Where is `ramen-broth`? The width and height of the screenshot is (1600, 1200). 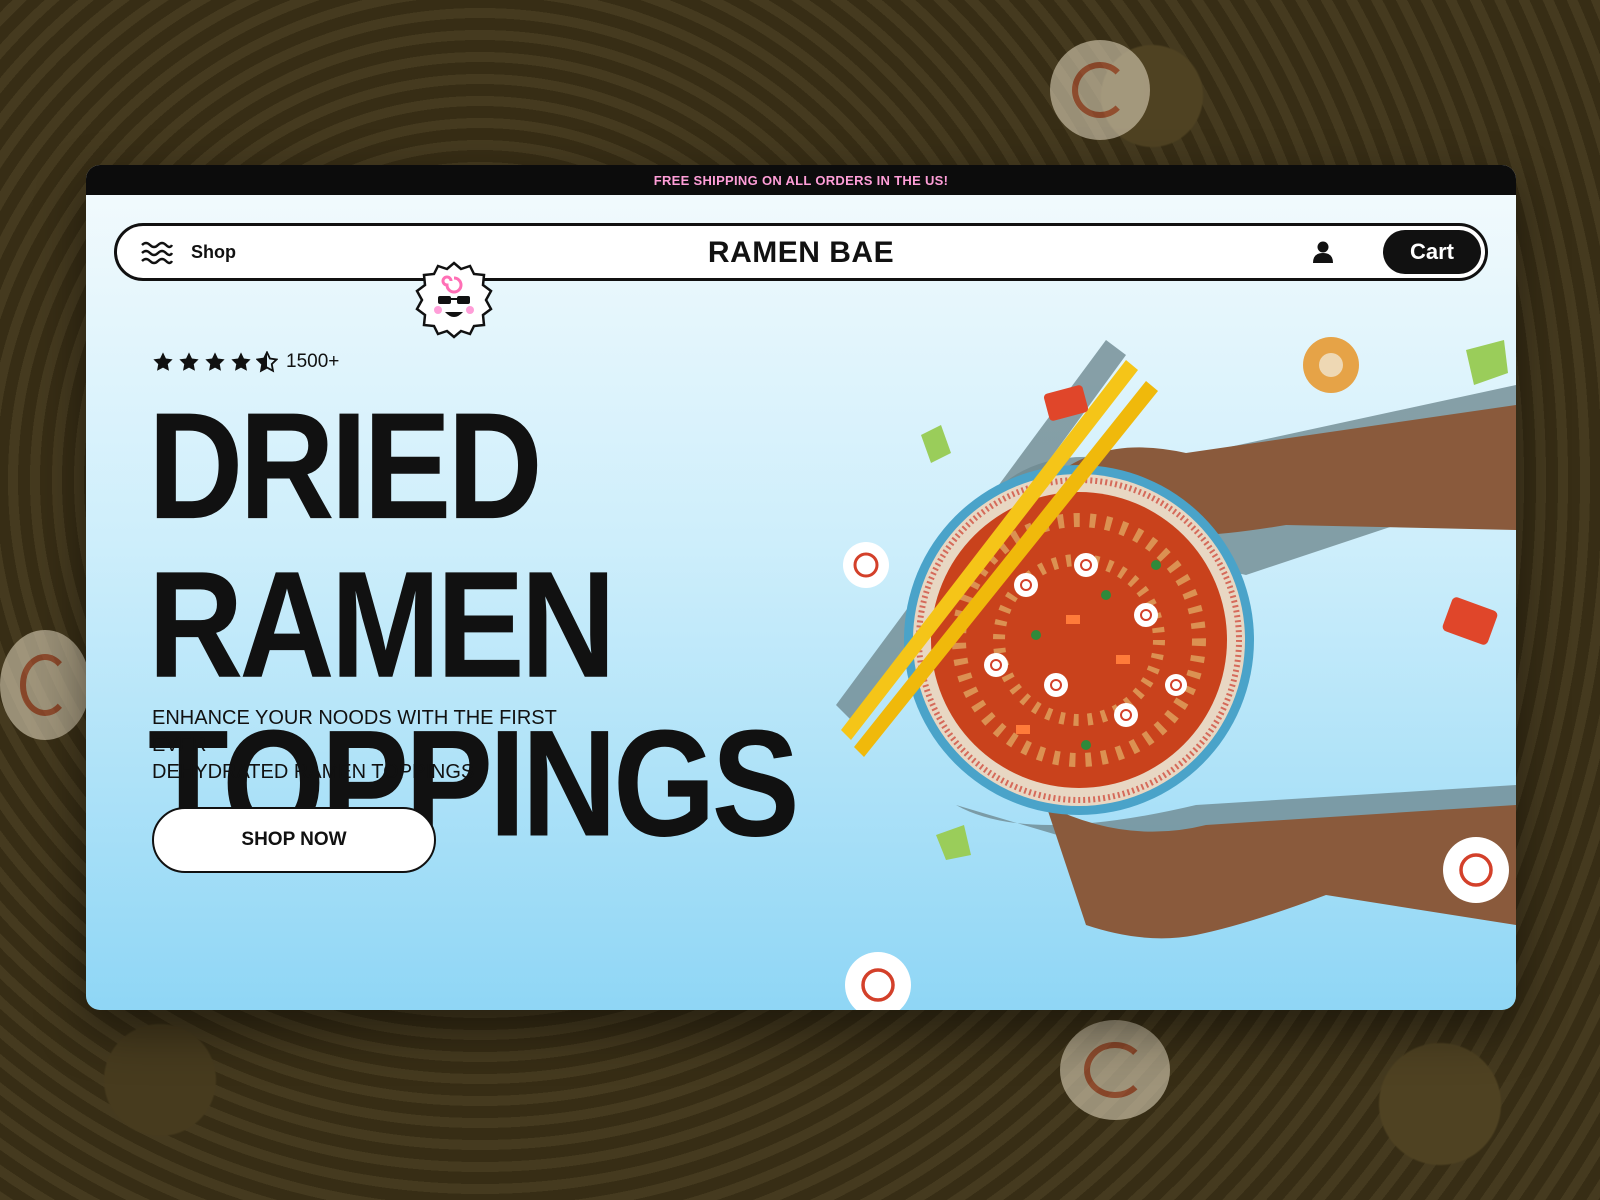 ramen-broth is located at coordinates (1079, 640).